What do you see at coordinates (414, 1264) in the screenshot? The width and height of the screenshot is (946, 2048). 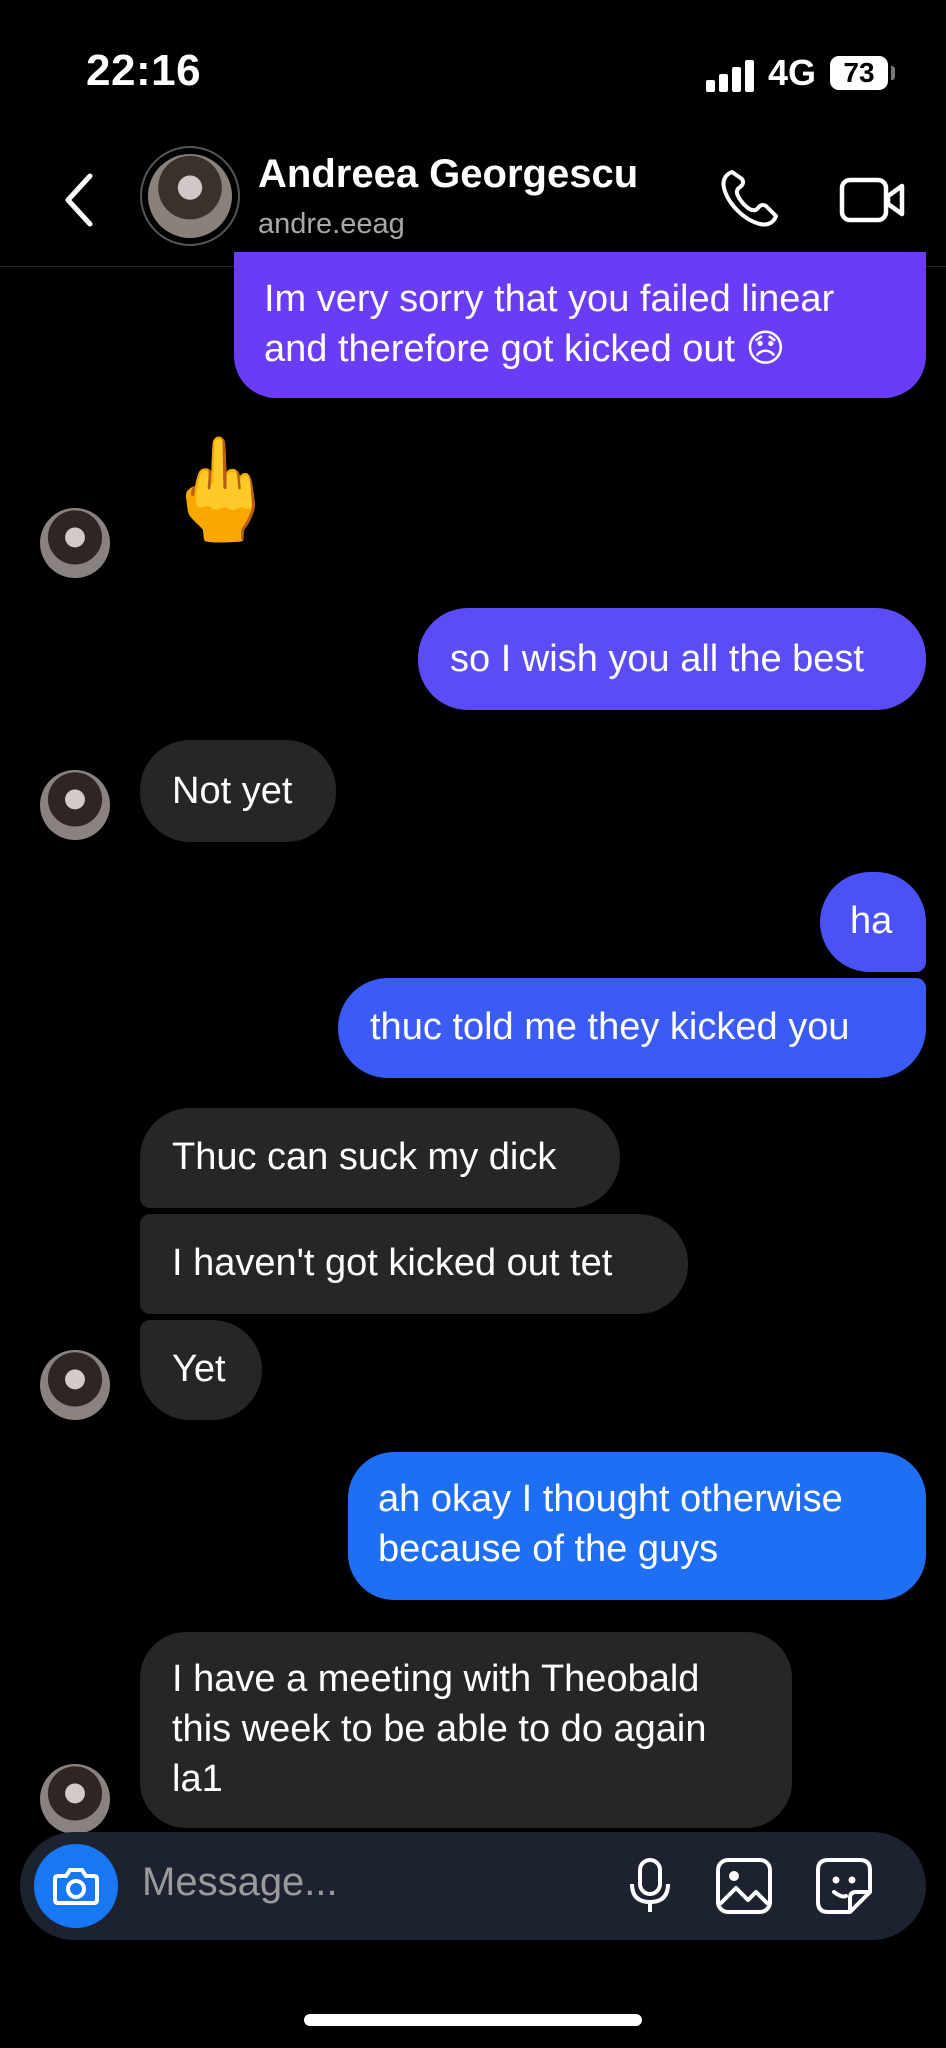 I see `message-incoming: I haven't got kicked out tet` at bounding box center [414, 1264].